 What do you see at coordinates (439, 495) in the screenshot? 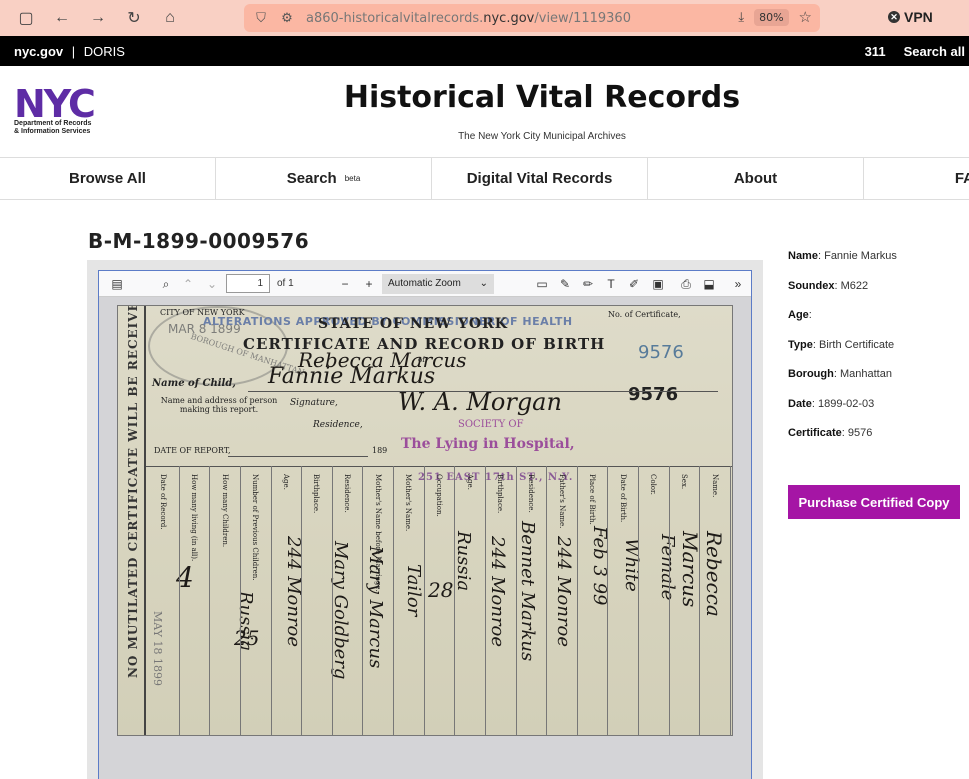
I see `cert-column-header: Occupation.` at bounding box center [439, 495].